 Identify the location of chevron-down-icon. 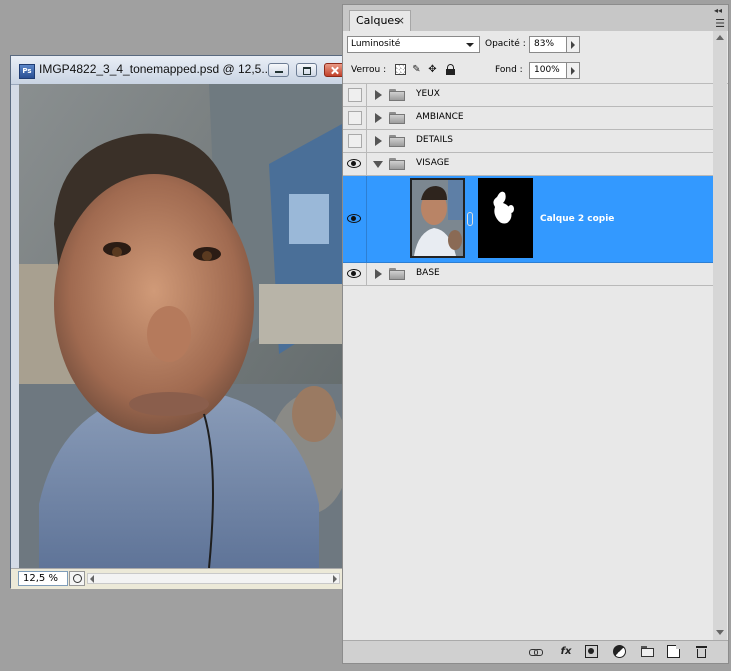
(470, 45).